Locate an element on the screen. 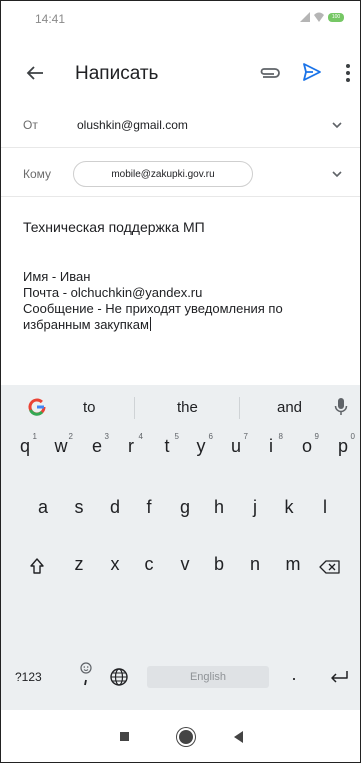 This screenshot has height=763, width=361. key-q-label: q is located at coordinates (24, 446).